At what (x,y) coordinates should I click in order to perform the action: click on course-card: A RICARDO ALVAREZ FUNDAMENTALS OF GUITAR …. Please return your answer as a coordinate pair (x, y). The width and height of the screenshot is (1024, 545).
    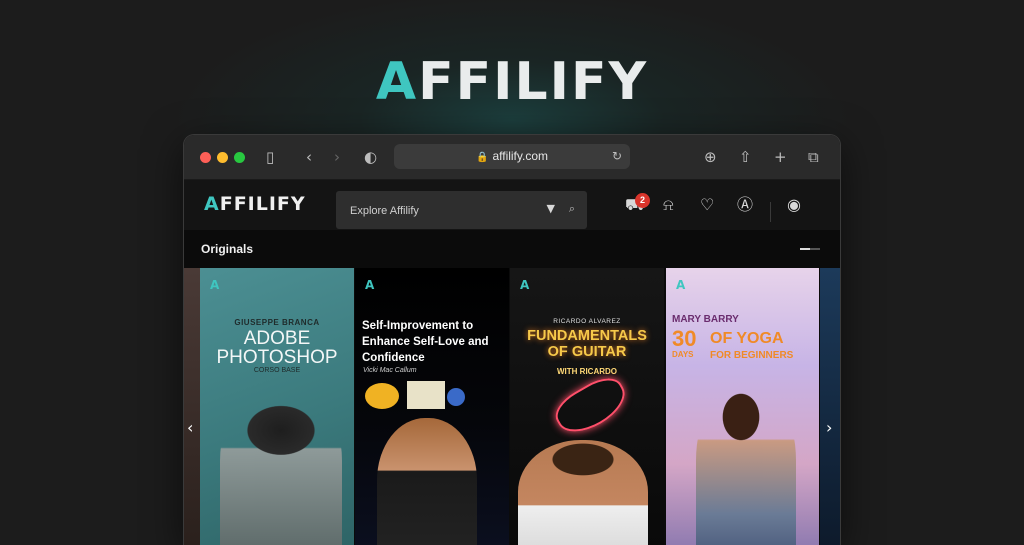
    Looking at the image, I should click on (587, 406).